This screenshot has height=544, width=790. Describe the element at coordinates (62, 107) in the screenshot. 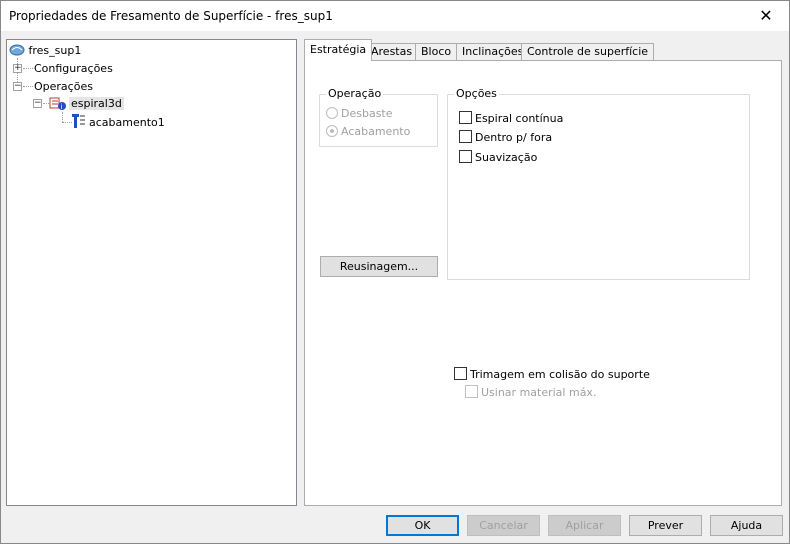

I see `svg-text: i` at that location.